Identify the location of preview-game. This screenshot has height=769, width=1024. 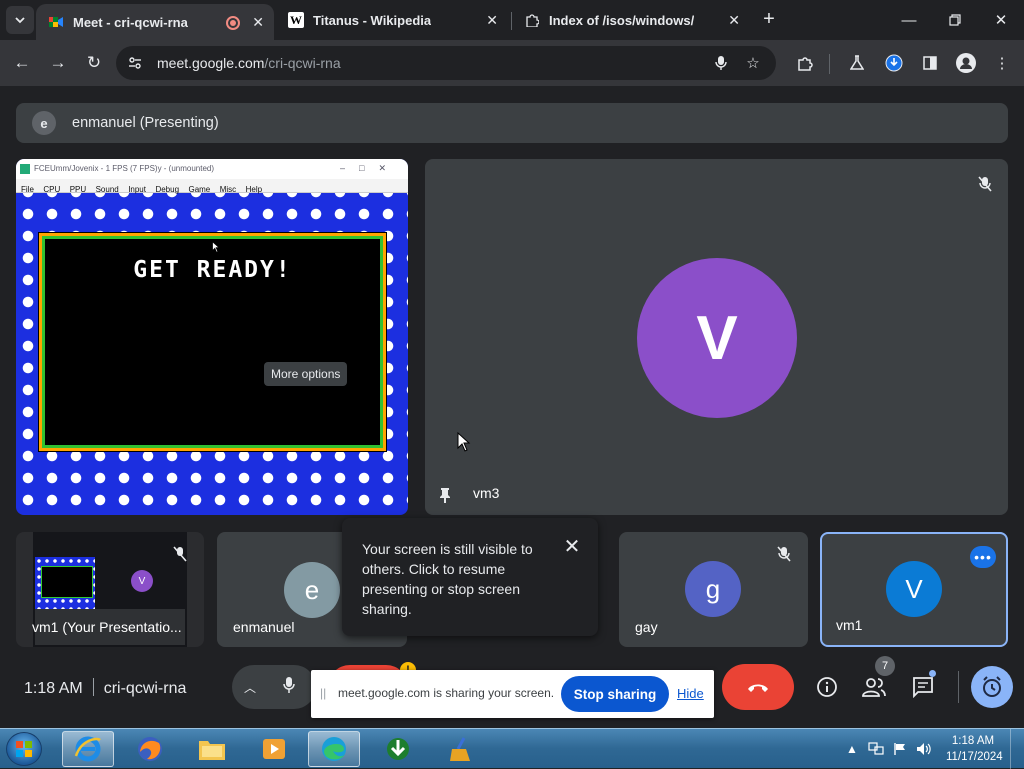
(65, 583).